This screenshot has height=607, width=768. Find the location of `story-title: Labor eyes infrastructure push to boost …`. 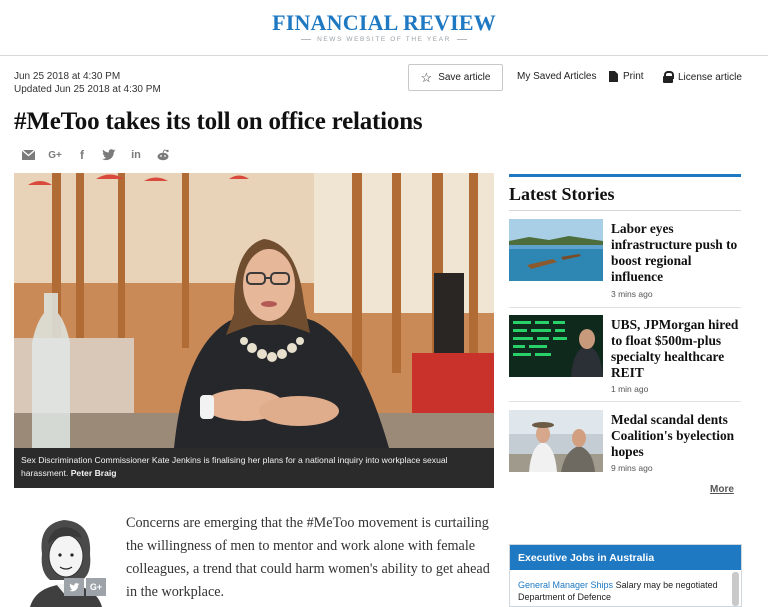

story-title: Labor eyes infrastructure push to boost … is located at coordinates (677, 253).